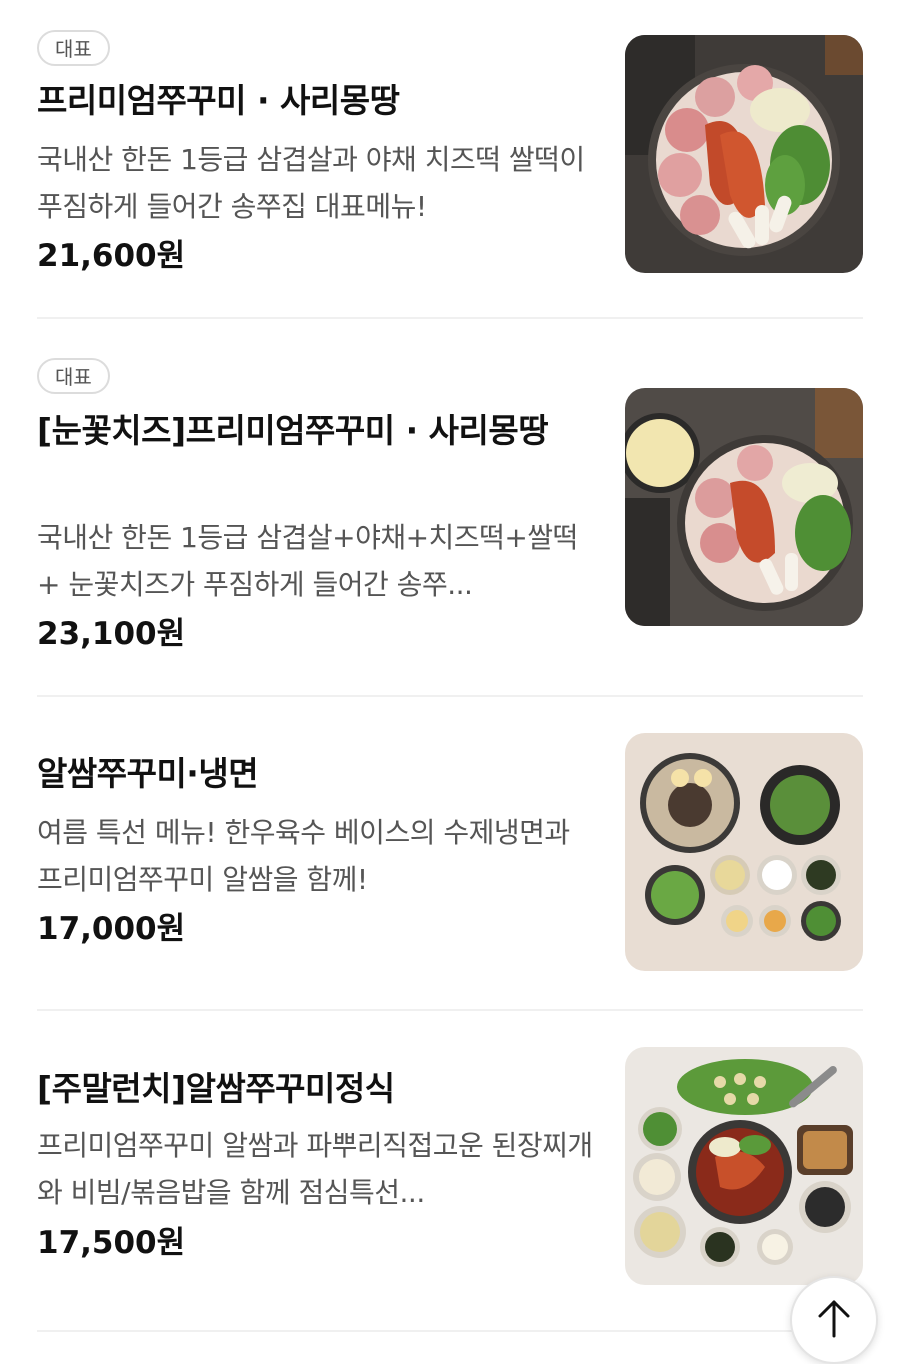  Describe the element at coordinates (216, 1088) in the screenshot. I see `menu-item-title: [주말런치]알쌈쭈꾸미정식` at that location.